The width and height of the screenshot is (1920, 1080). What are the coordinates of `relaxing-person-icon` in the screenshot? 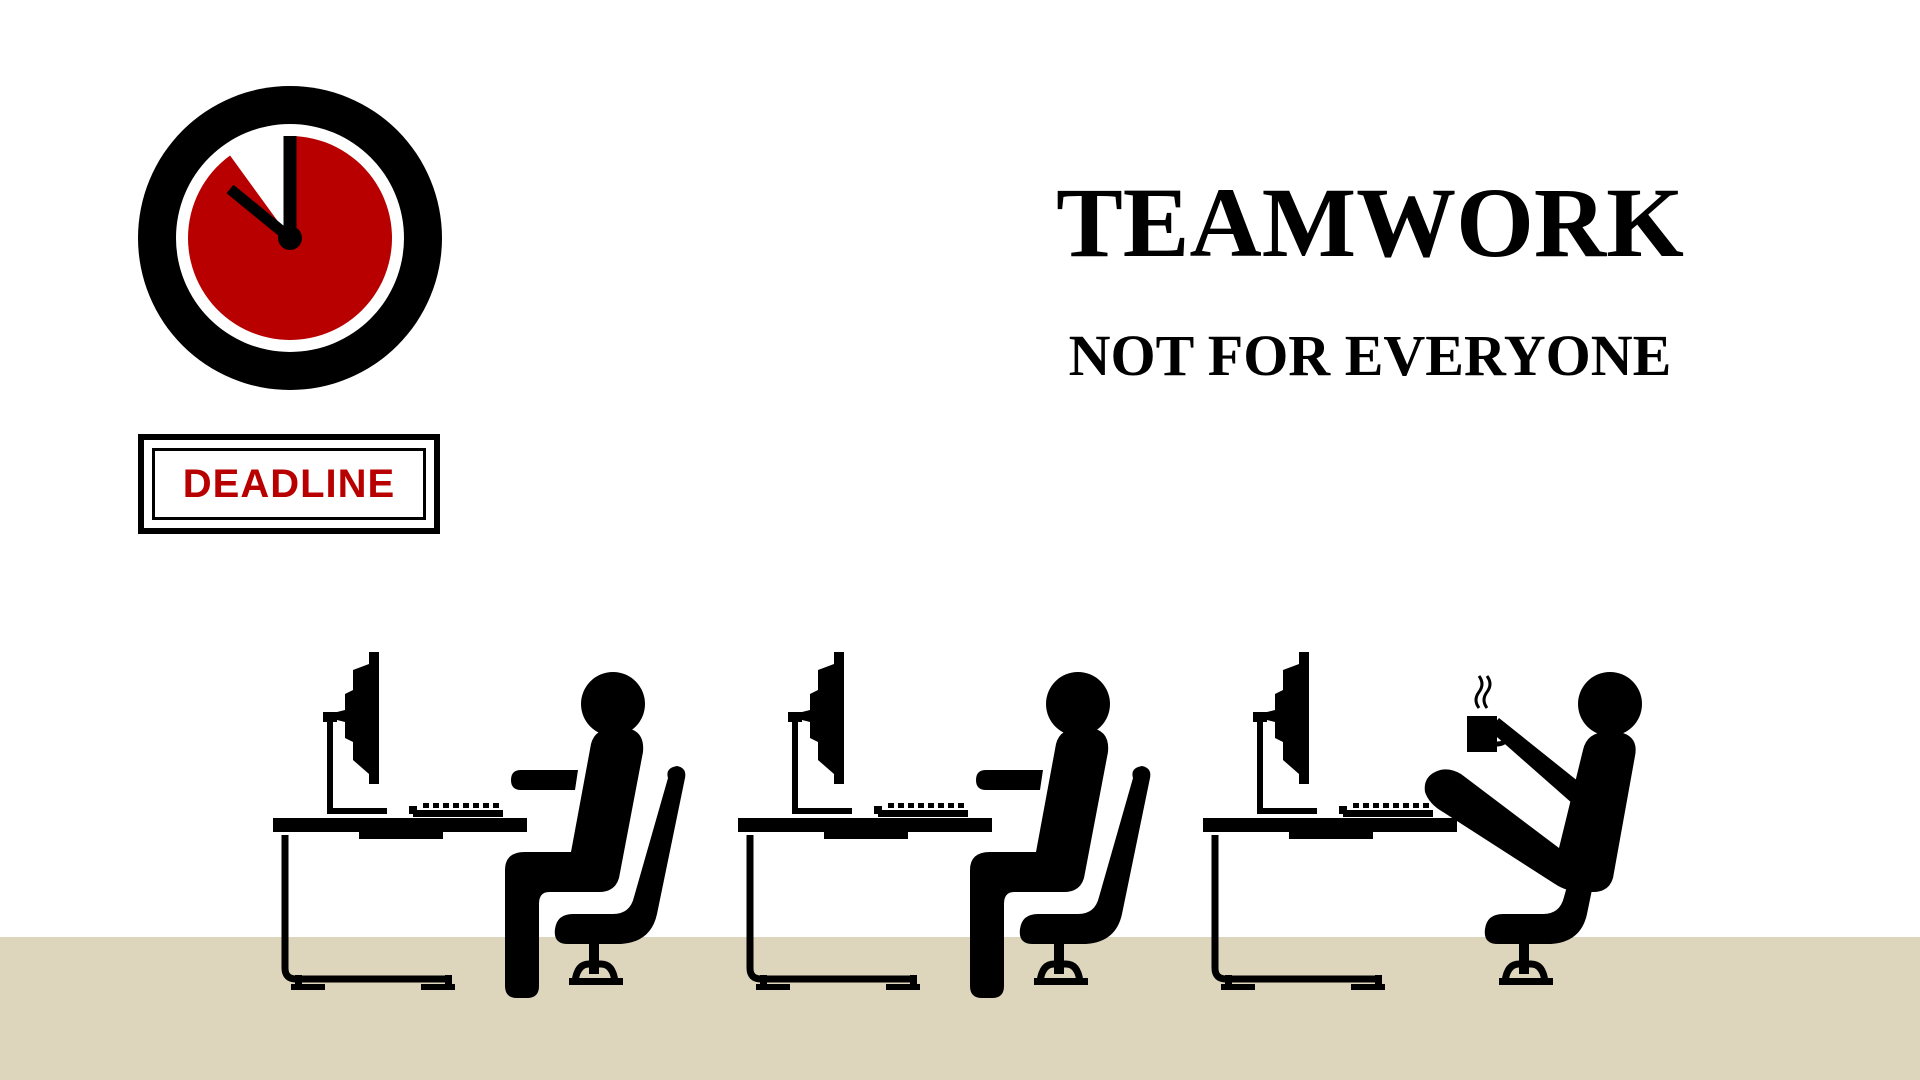 It's located at (1533, 782).